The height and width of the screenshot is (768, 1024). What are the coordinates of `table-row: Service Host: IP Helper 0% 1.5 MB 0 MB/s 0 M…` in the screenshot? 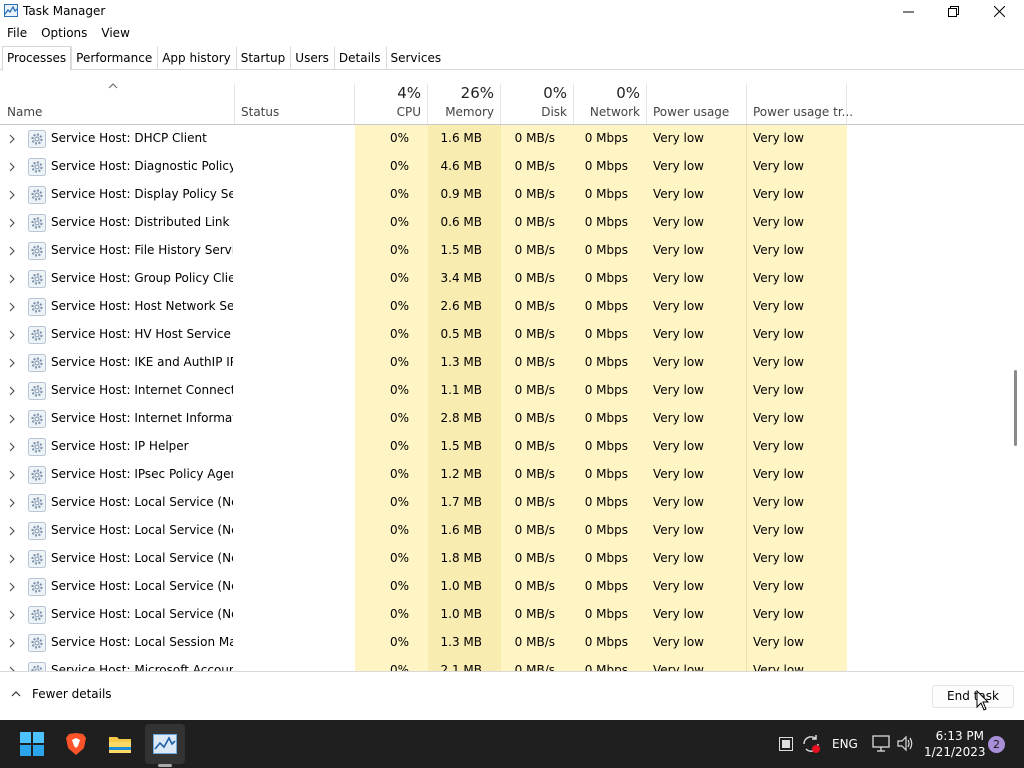 It's located at (506, 447).